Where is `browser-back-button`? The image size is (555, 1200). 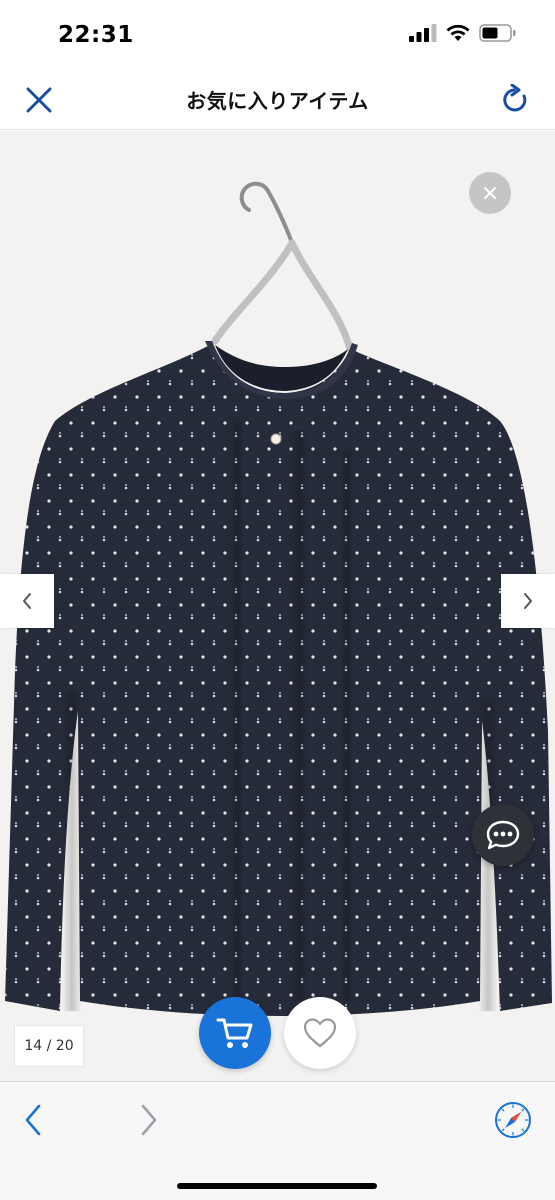
browser-back-button is located at coordinates (33, 1120).